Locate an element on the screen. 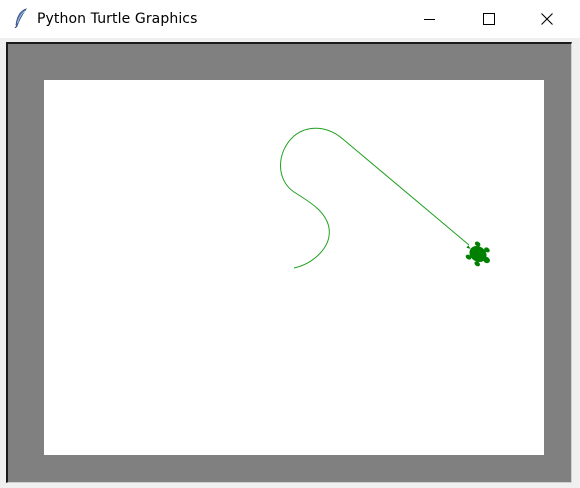  turtle-drawing is located at coordinates (385, 198).